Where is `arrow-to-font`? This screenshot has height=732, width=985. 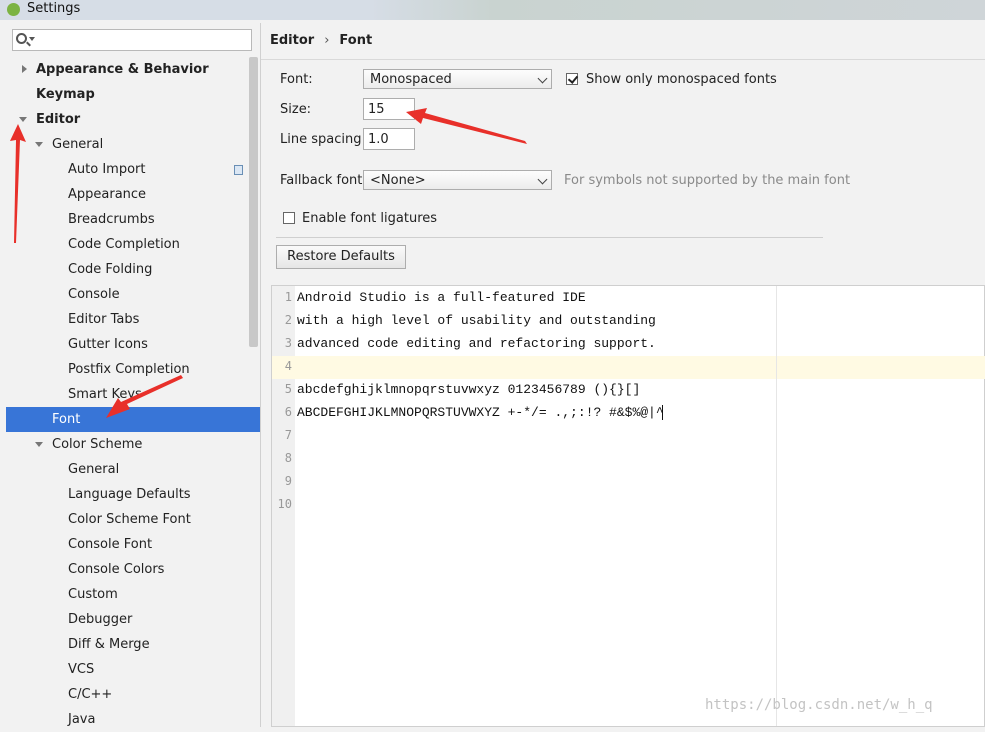 arrow-to-font is located at coordinates (144, 396).